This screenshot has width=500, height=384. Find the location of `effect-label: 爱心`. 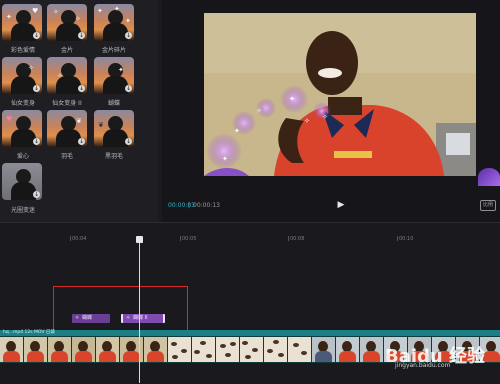

effect-label: 爱心 is located at coordinates (22, 156).